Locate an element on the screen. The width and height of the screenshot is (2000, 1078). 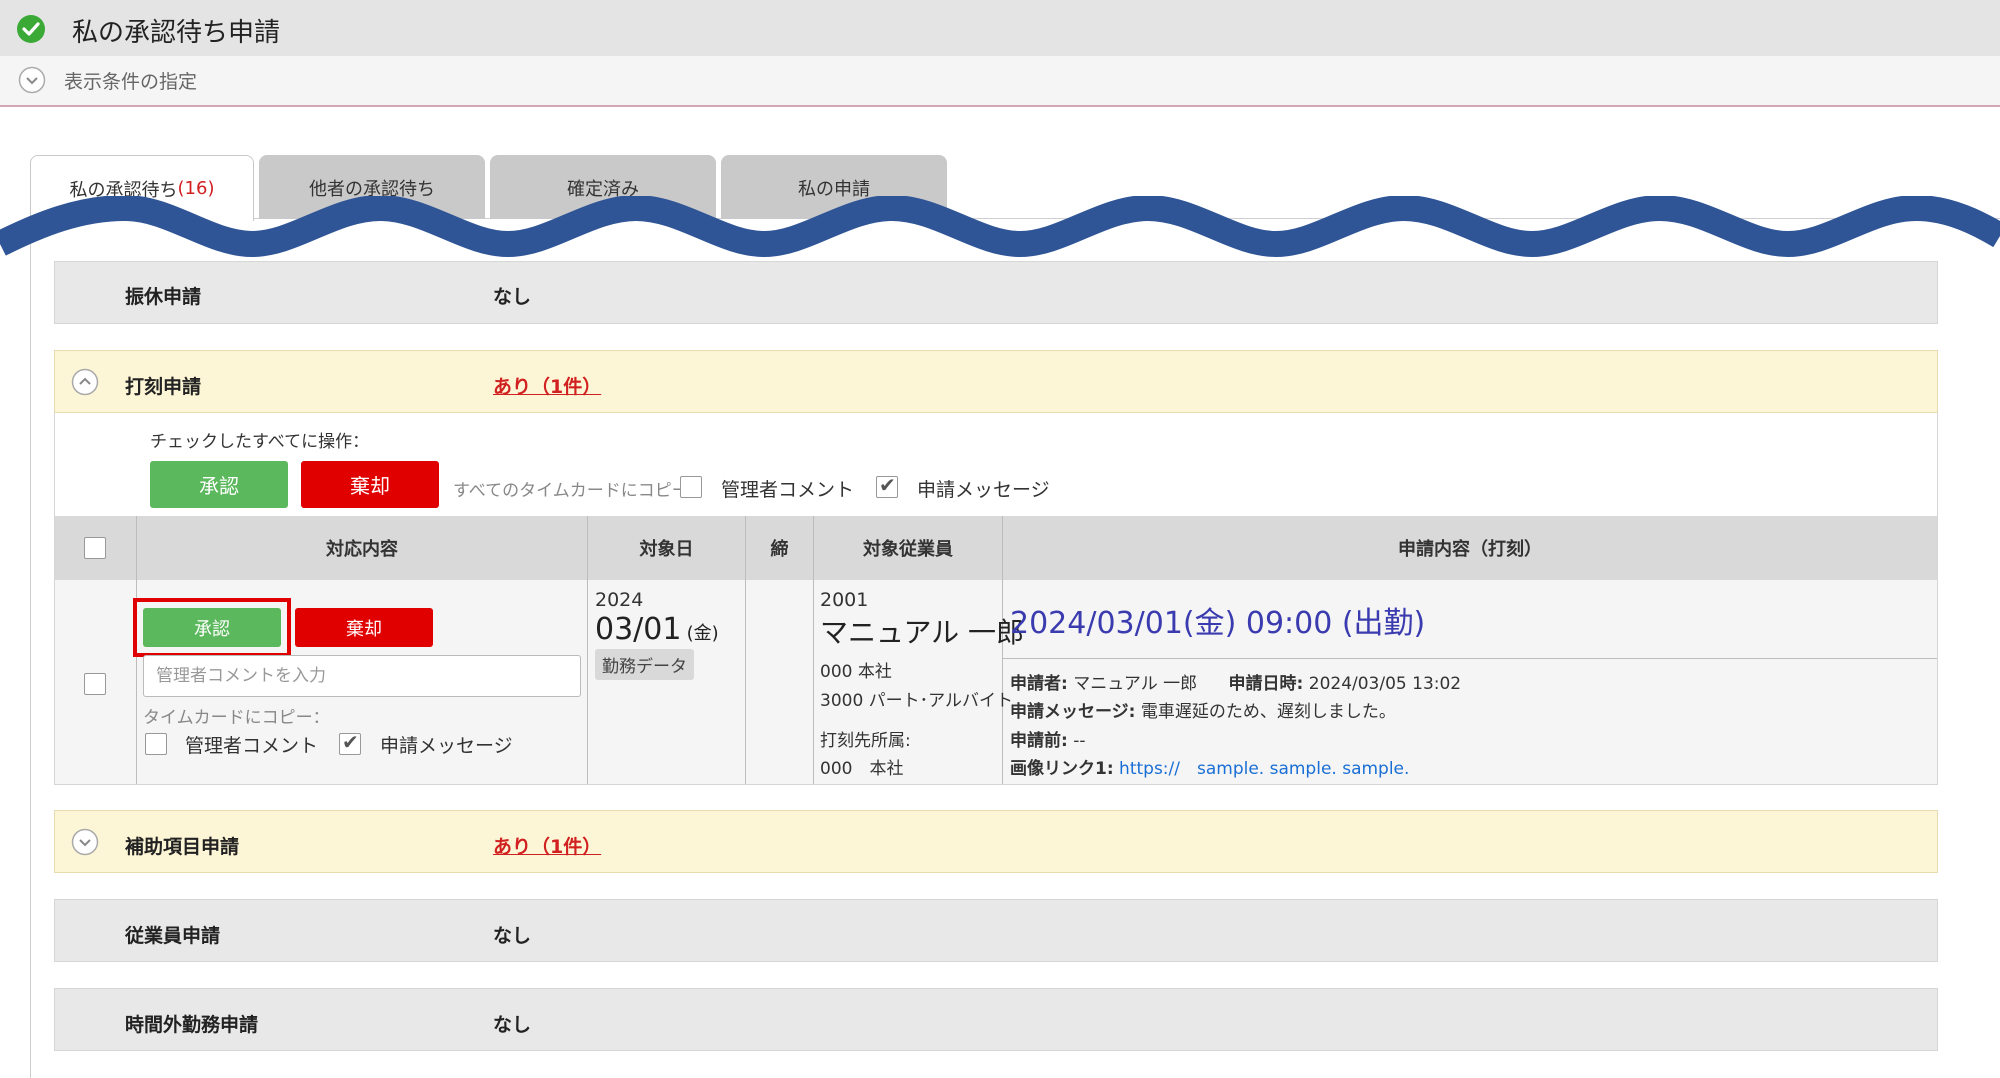
bulk-action-label: チェックしたすべてに操作： is located at coordinates (260, 442).